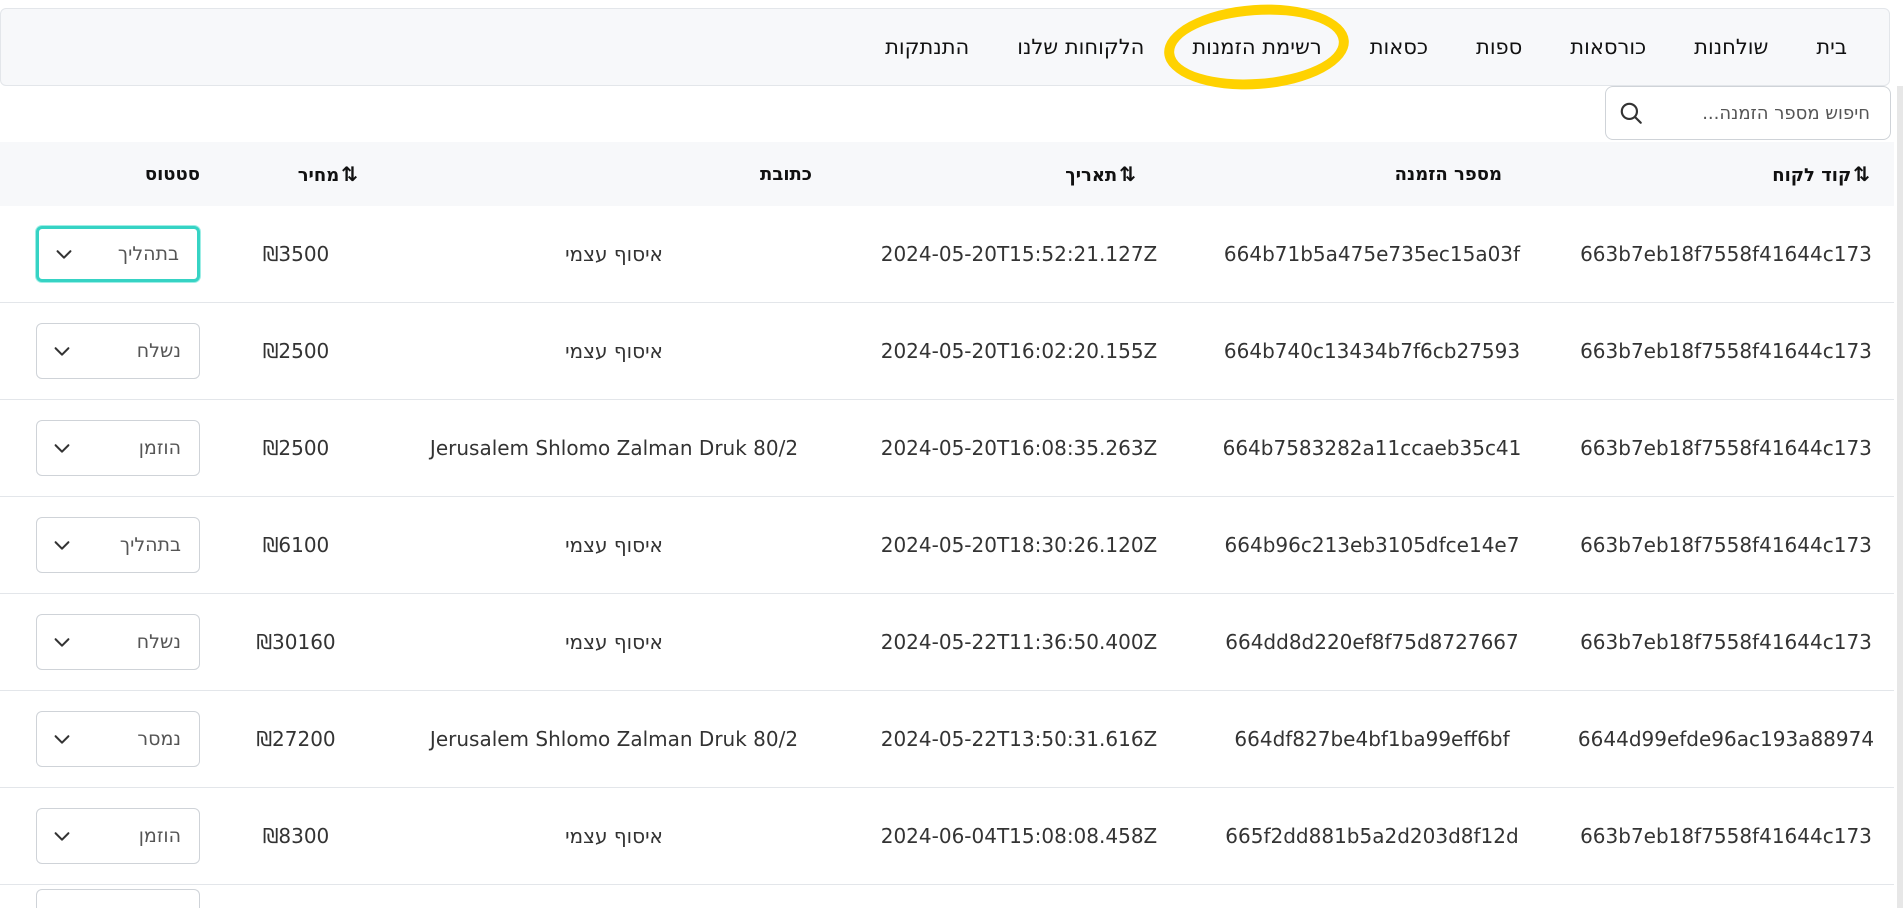  What do you see at coordinates (296, 545) in the screenshot?
I see `cell-price: ₪6100` at bounding box center [296, 545].